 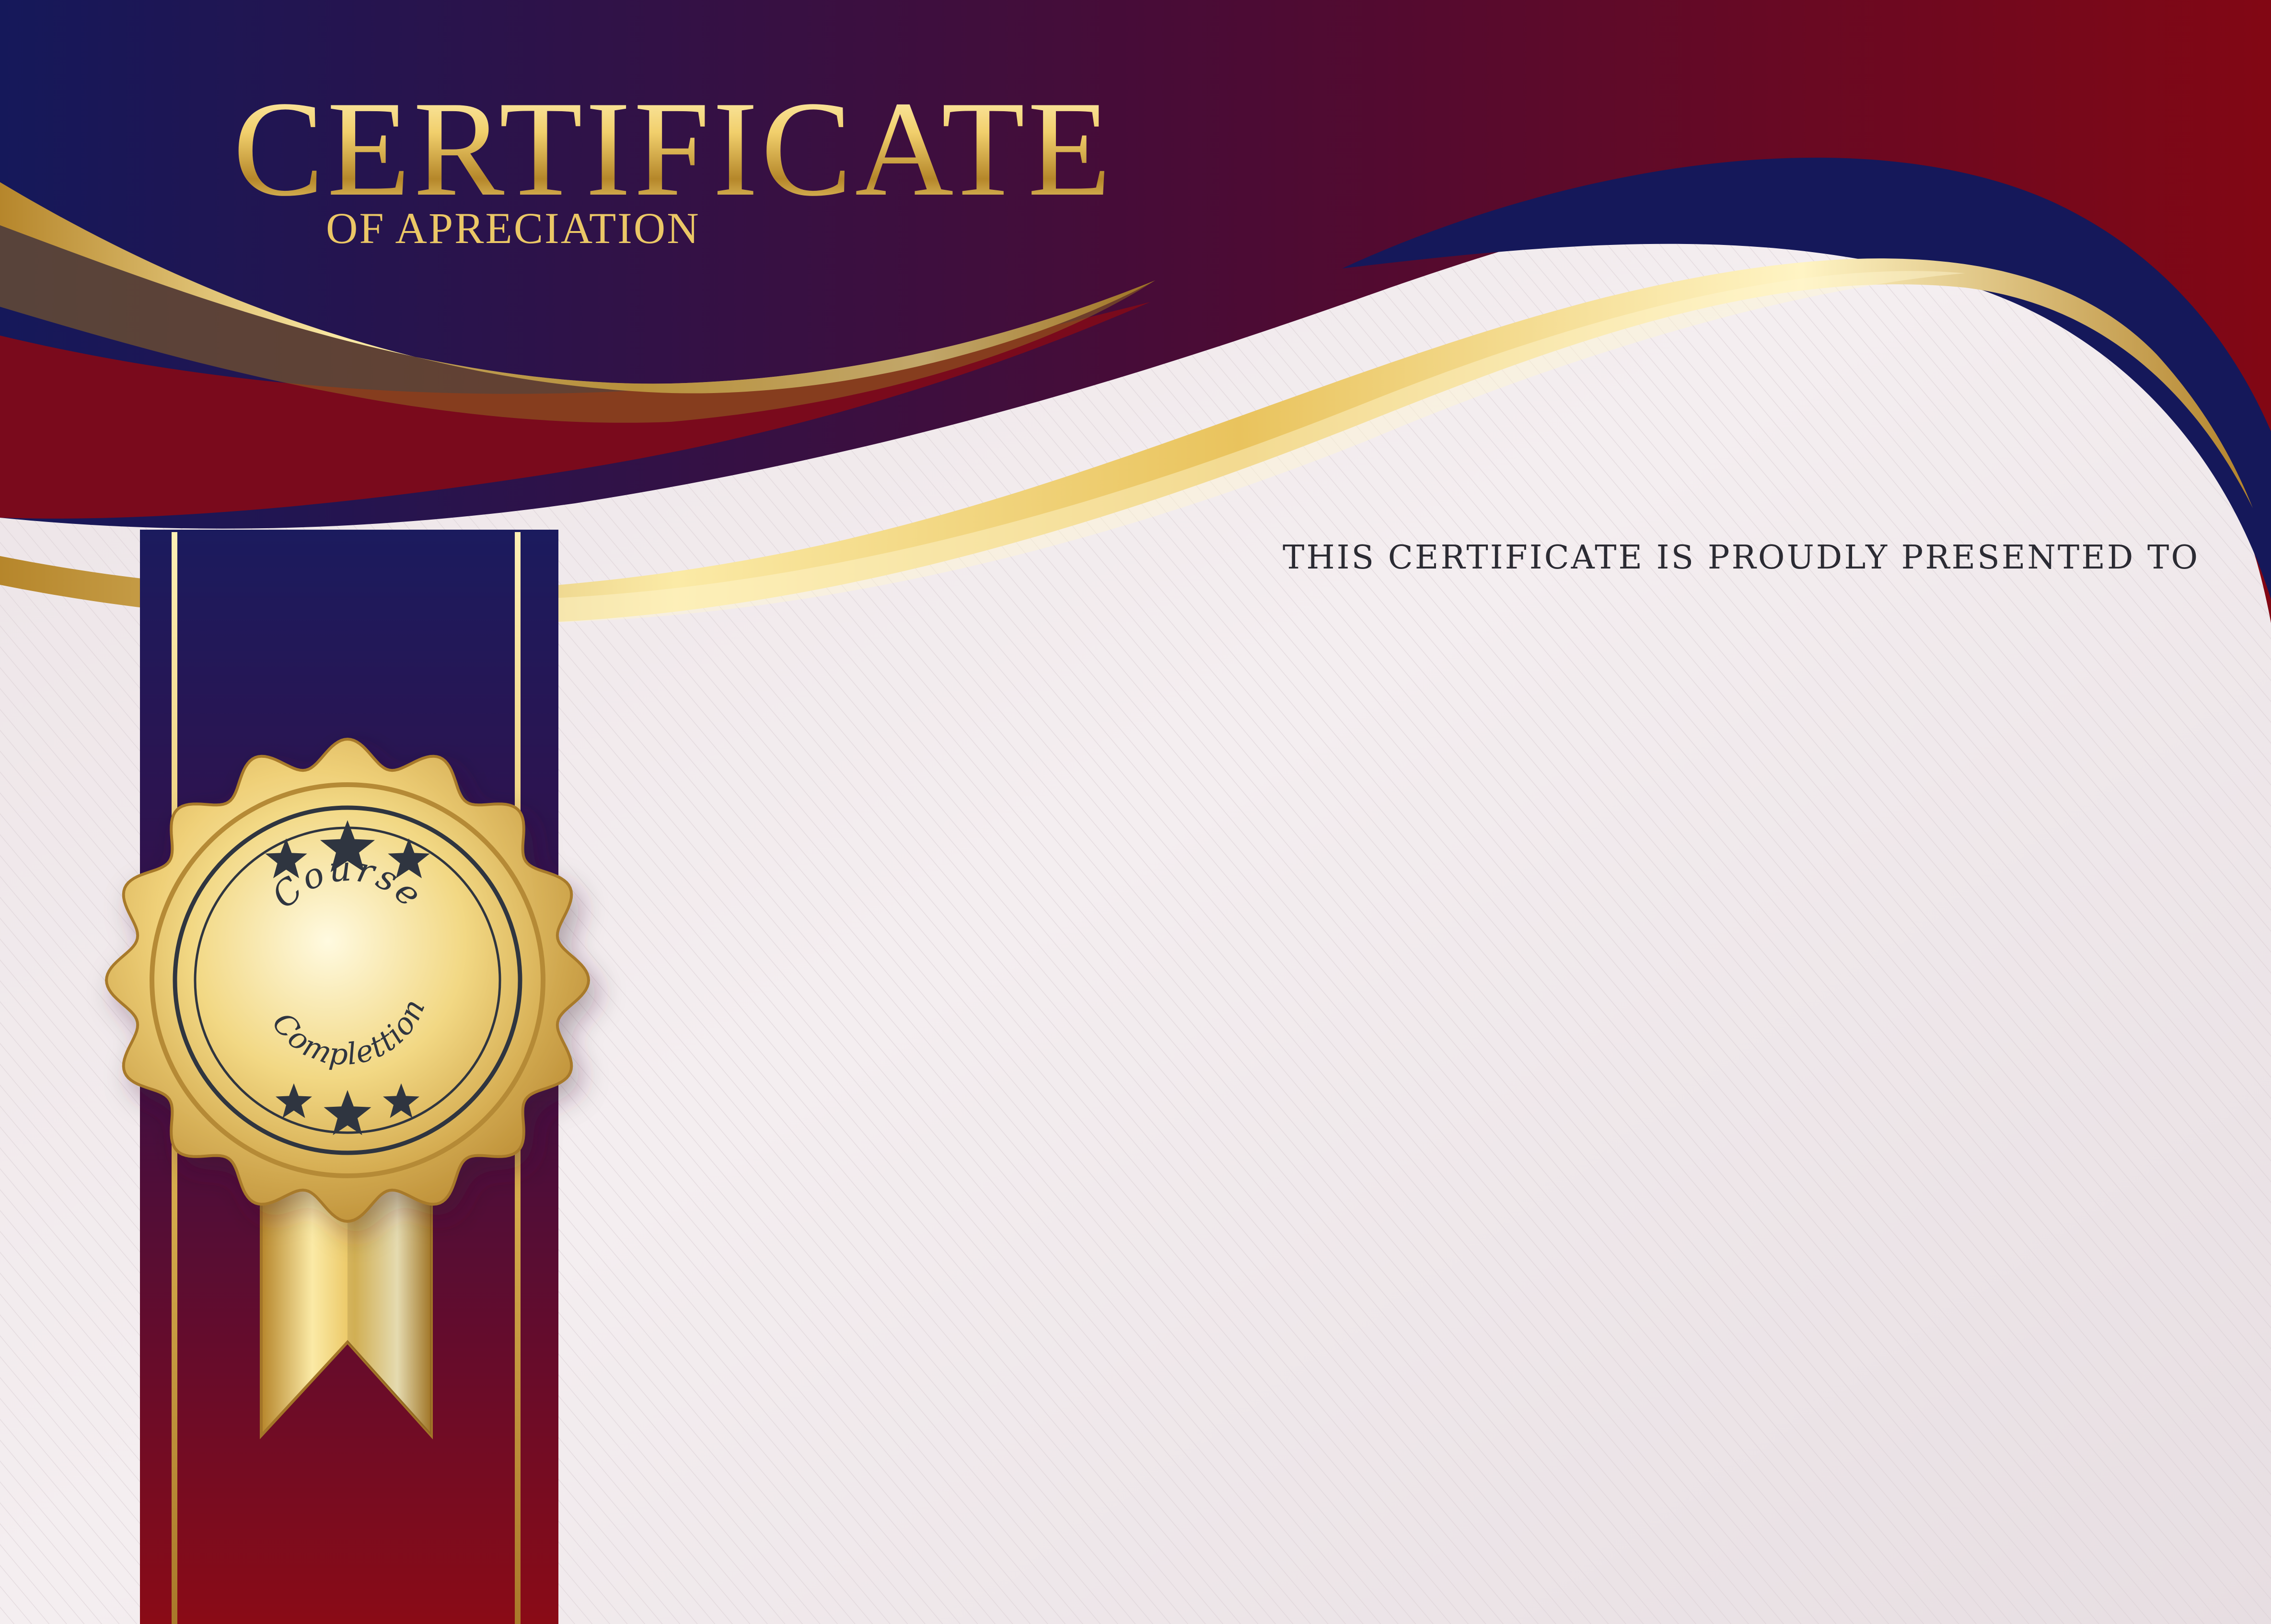 What do you see at coordinates (513, 228) in the screenshot?
I see `certificate-subtitle: OF APRECIATION` at bounding box center [513, 228].